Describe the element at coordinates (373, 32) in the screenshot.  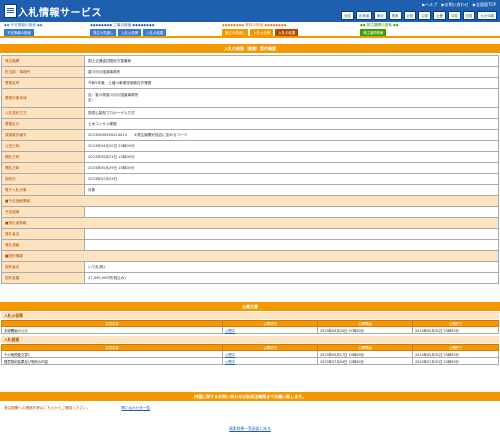
I see `agency-info-button: 発注機関情報` at that location.